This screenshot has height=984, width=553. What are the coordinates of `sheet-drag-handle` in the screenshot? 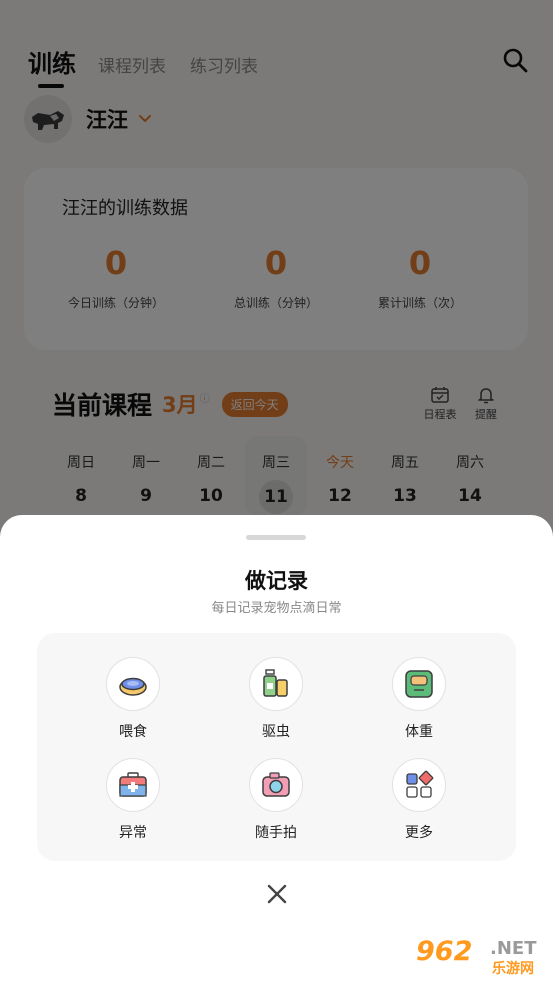 It's located at (276, 537).